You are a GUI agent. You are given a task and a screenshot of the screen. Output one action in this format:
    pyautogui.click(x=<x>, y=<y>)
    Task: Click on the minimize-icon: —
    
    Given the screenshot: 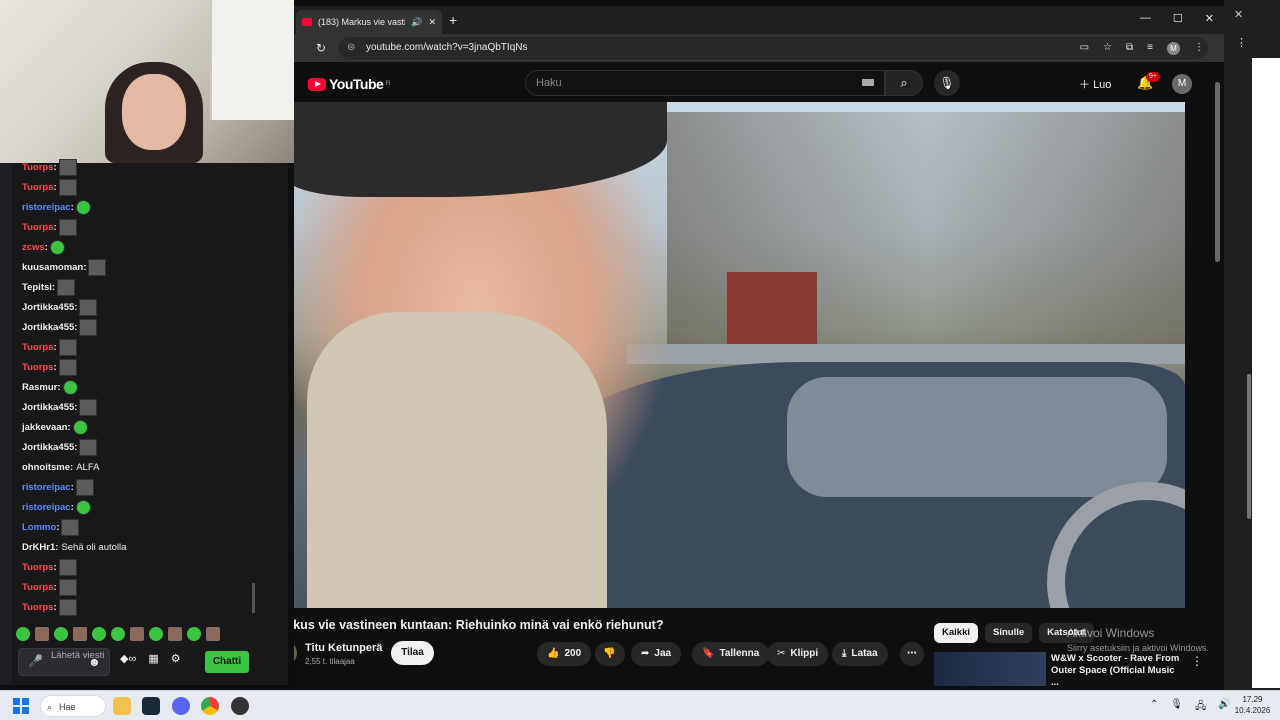 What is the action you would take?
    pyautogui.click(x=1145, y=18)
    